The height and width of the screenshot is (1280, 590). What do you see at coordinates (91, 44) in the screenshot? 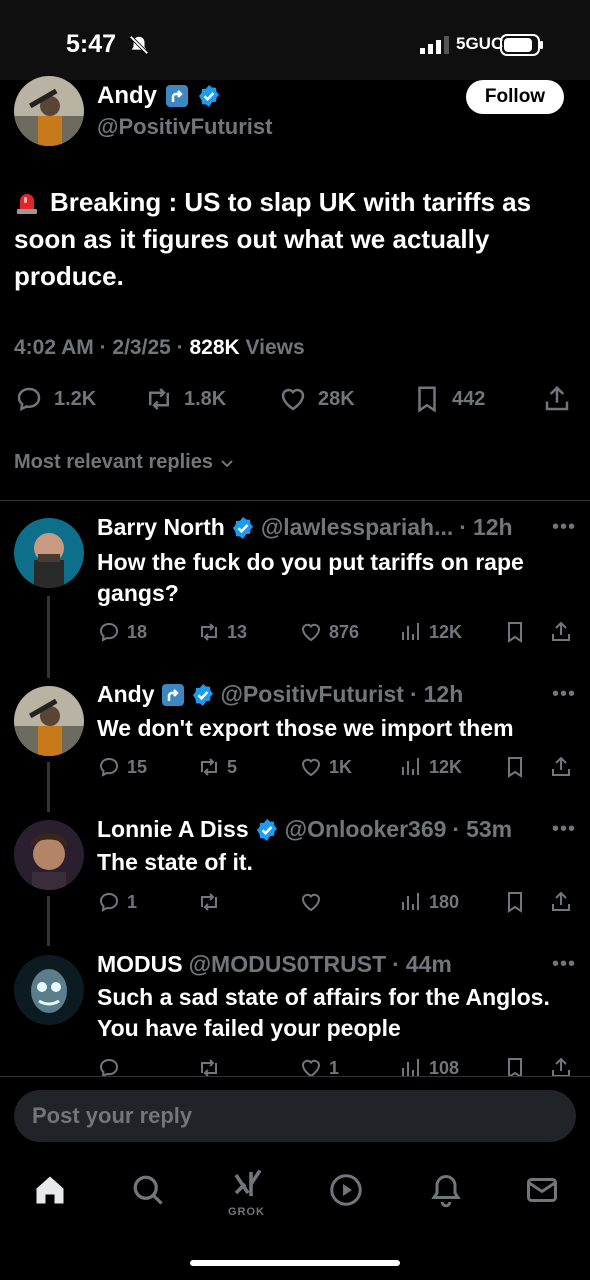
I see `status-time: 5:47` at bounding box center [91, 44].